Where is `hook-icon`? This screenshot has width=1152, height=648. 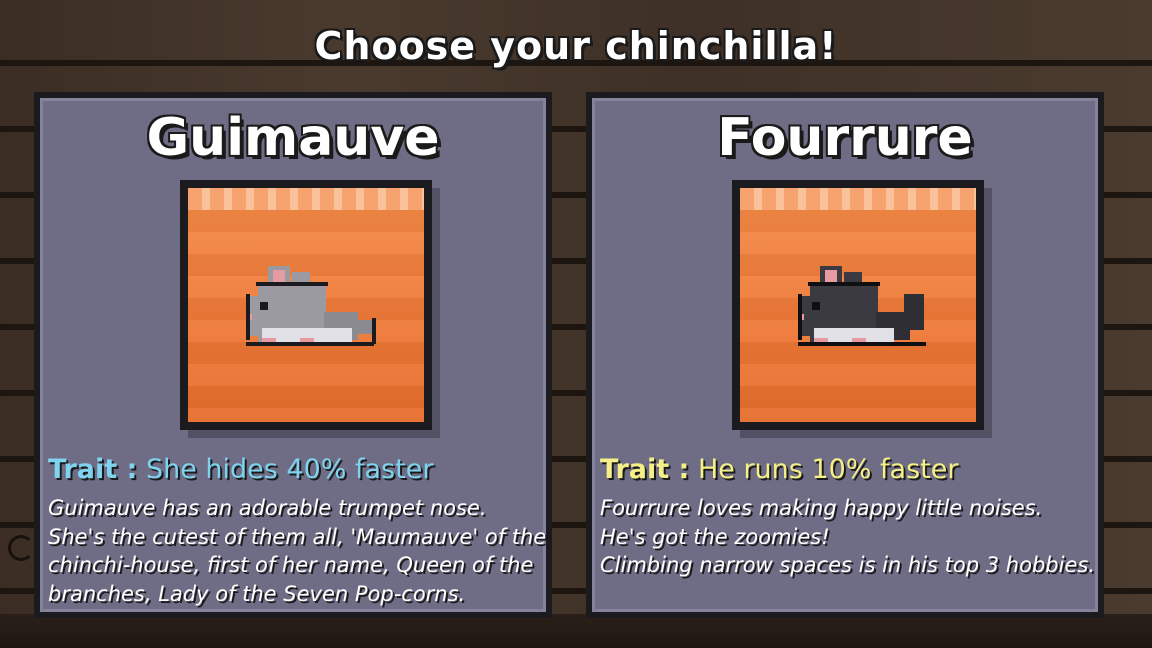 hook-icon is located at coordinates (21, 548).